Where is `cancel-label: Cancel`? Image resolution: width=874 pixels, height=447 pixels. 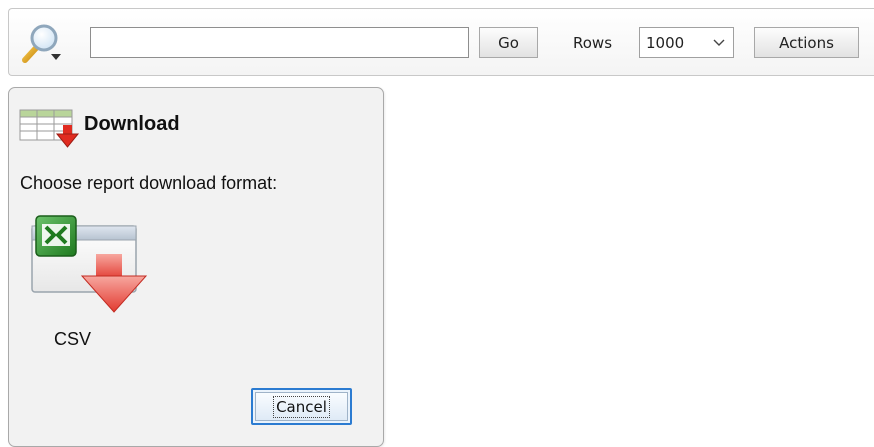 cancel-label: Cancel is located at coordinates (301, 406).